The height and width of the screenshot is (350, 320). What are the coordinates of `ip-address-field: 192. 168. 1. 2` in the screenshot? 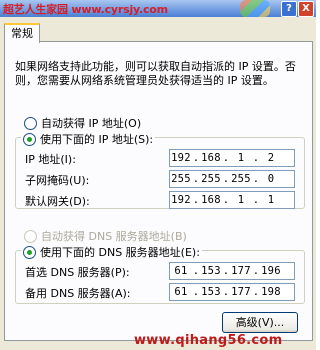 It's located at (232, 158).